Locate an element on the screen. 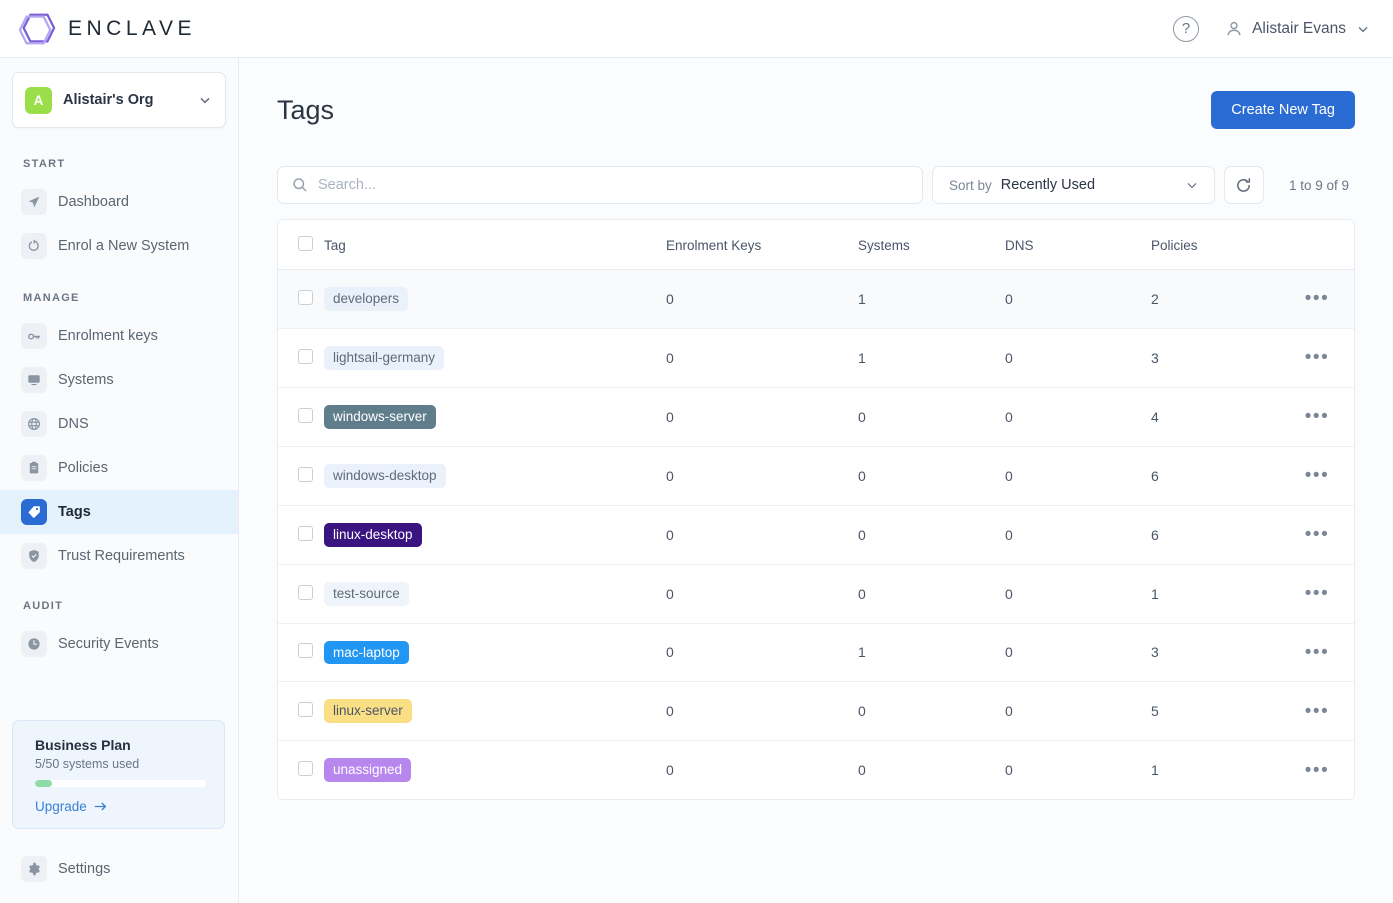 The image size is (1393, 903). table-row: test-source 0 0 0 1 ••• is located at coordinates (816, 594).